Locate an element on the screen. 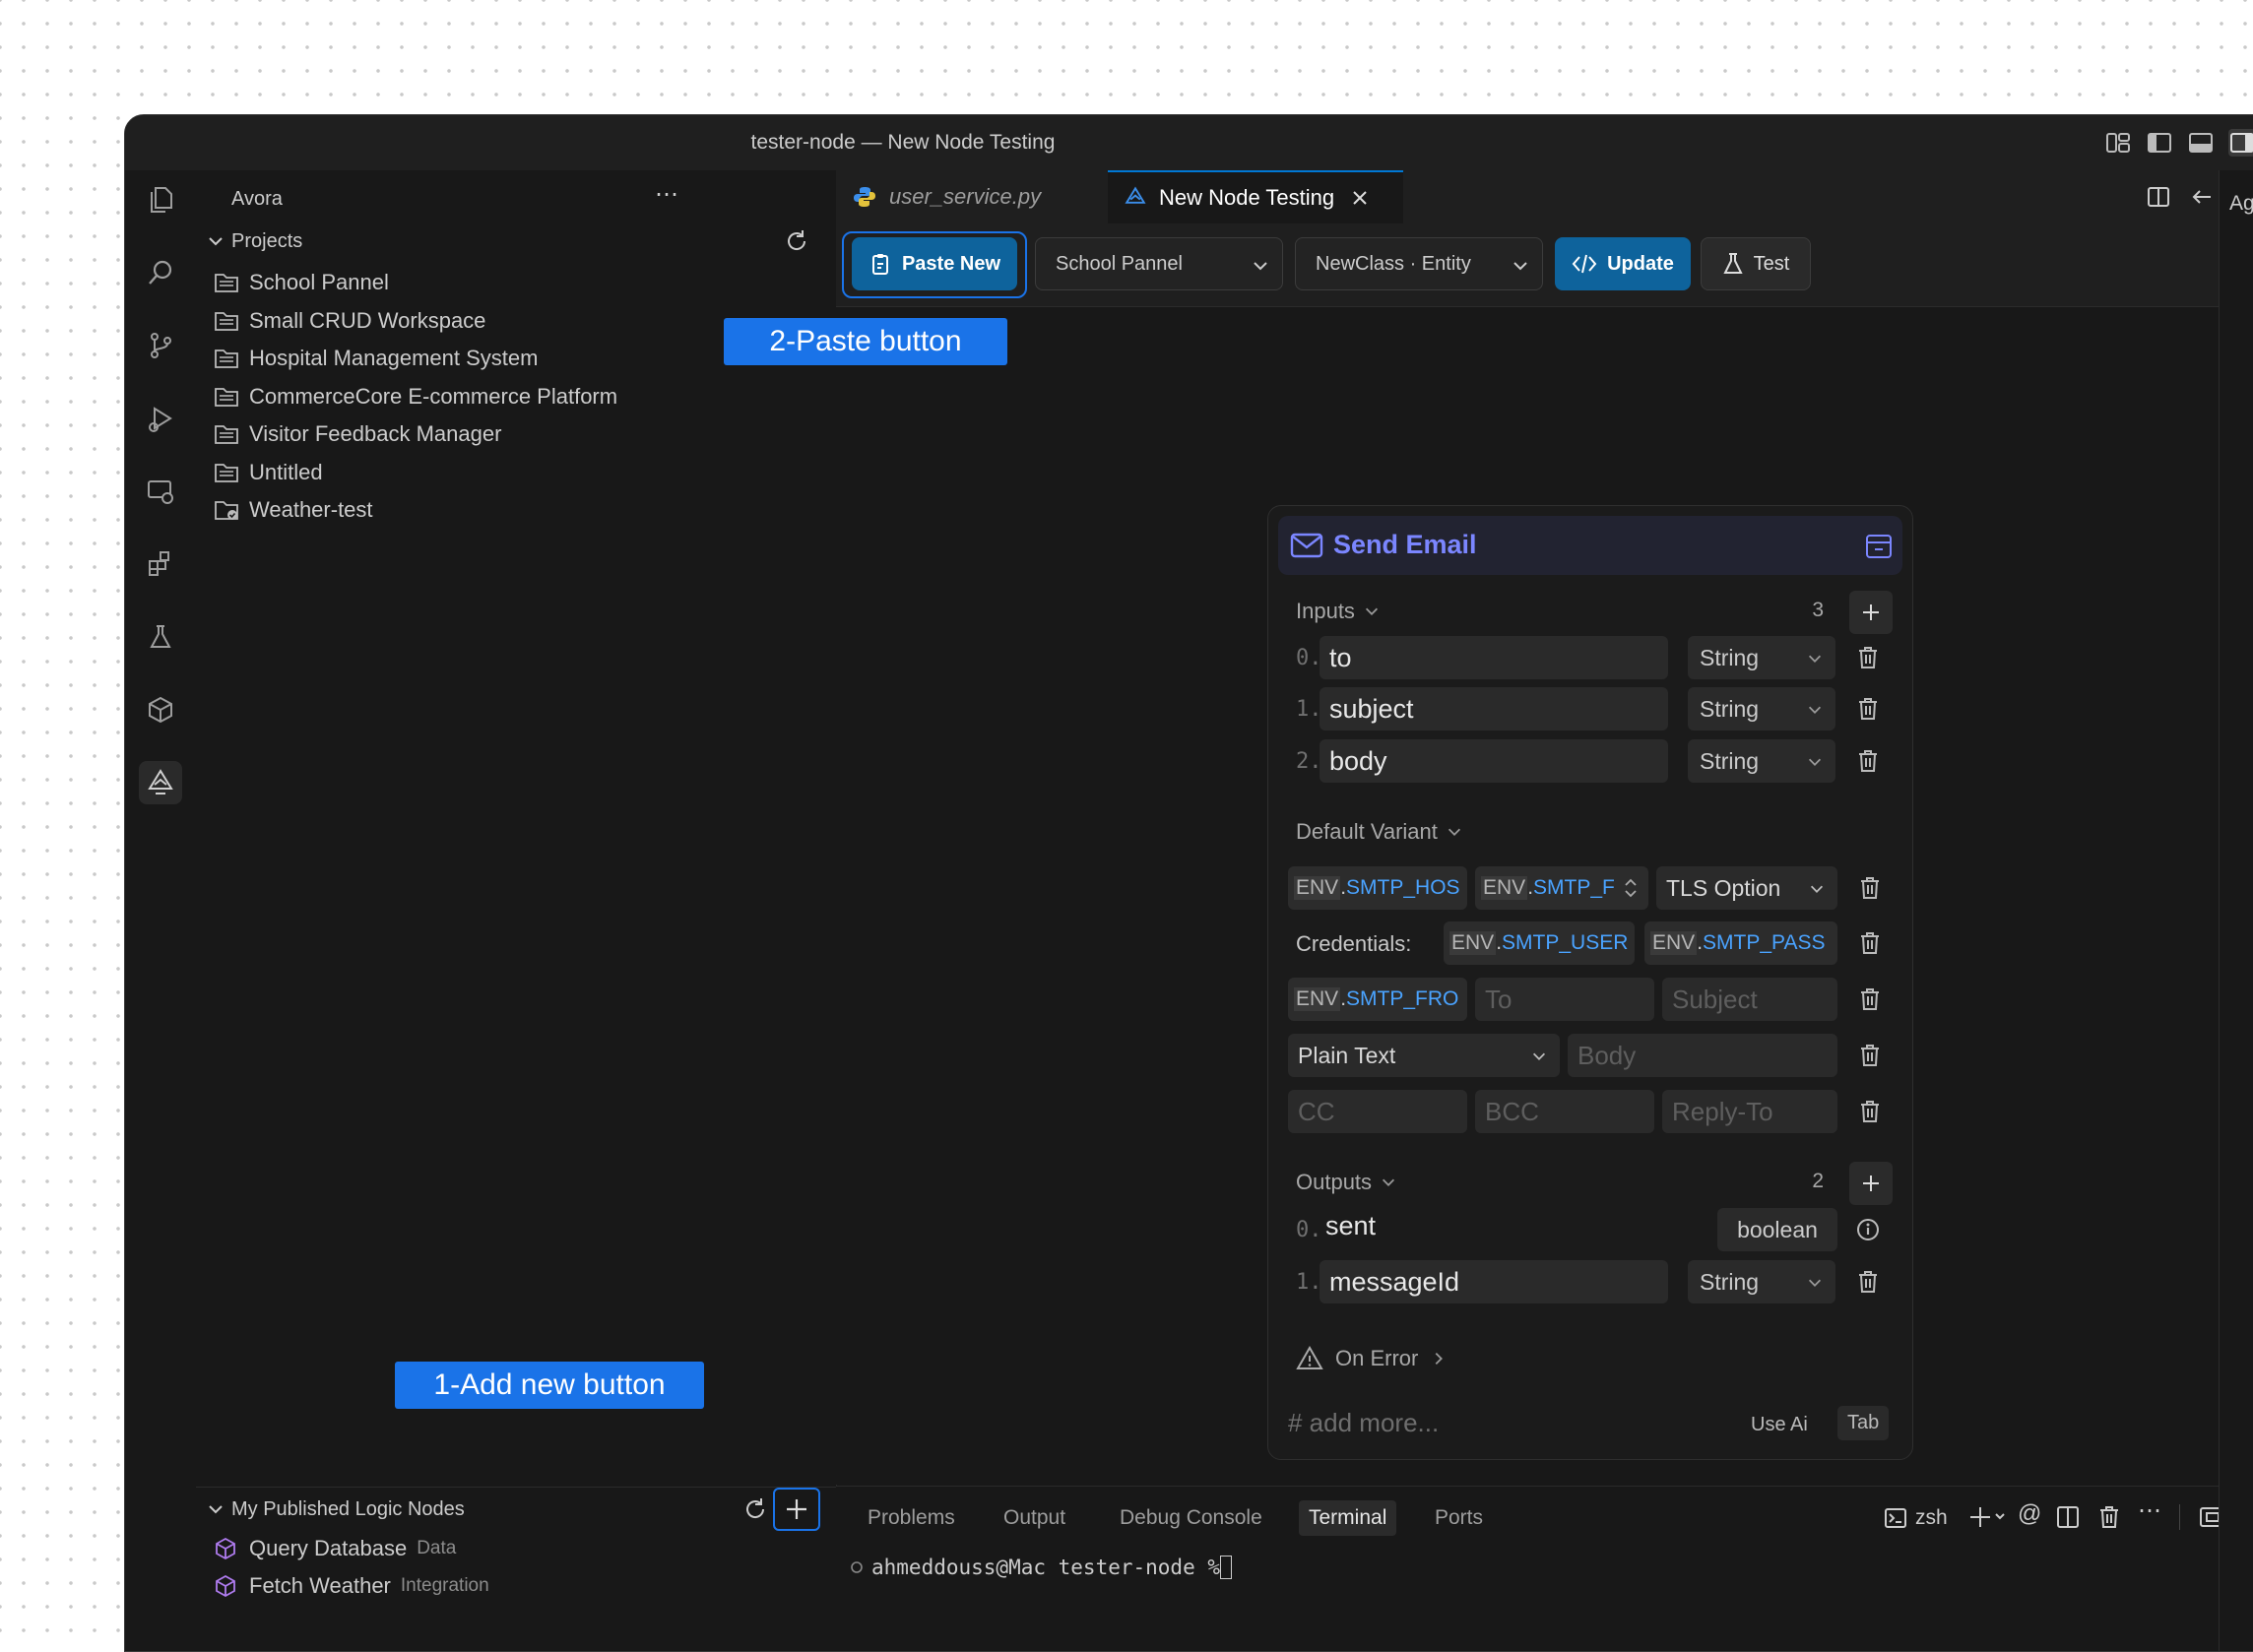 The height and width of the screenshot is (1652, 2253). paste-new-button: Paste New is located at coordinates (934, 263).